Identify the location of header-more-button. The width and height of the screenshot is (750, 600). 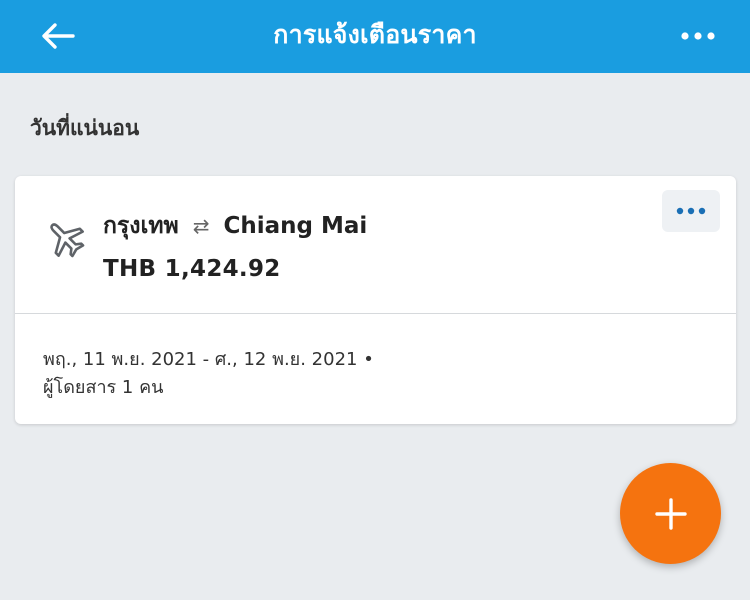
(698, 36).